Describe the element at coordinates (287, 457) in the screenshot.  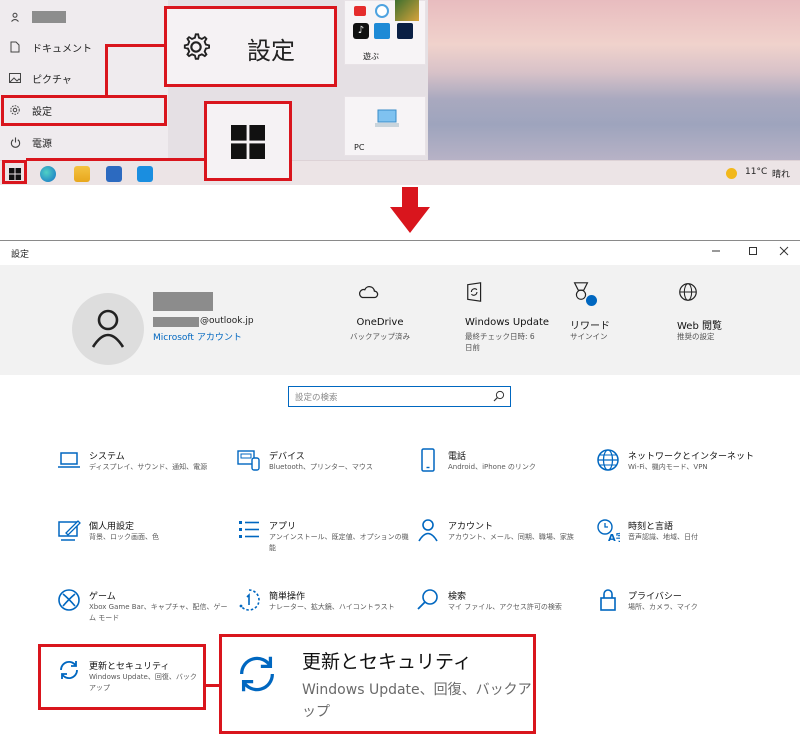
I see `category-name: デバイス` at that location.